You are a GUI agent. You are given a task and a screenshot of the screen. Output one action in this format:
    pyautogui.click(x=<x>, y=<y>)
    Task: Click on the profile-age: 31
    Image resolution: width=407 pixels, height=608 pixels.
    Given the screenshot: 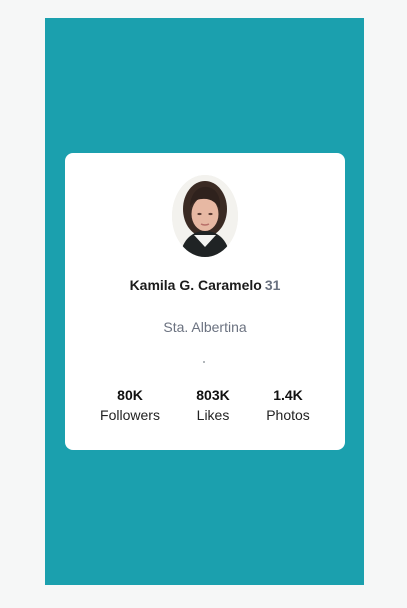 What is the action you would take?
    pyautogui.click(x=272, y=285)
    